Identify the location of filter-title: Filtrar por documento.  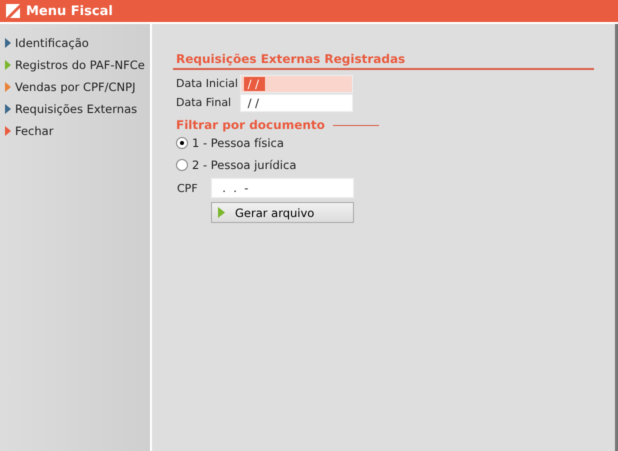
(250, 125).